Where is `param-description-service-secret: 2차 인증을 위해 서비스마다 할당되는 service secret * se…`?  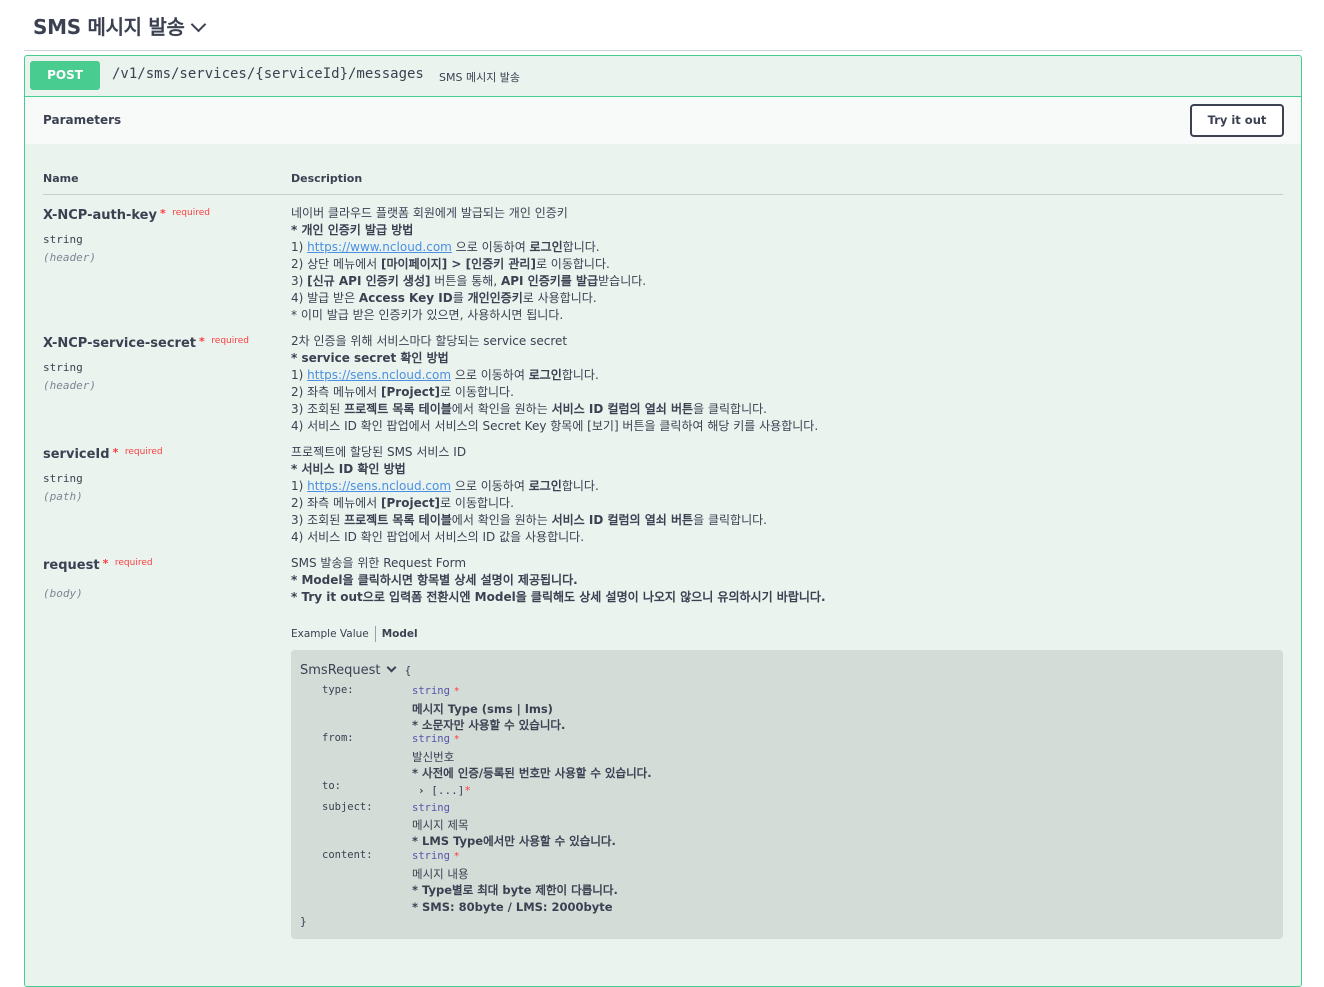 param-description-service-secret: 2차 인증을 위해 서비스마다 할당되는 service secret * se… is located at coordinates (554, 384).